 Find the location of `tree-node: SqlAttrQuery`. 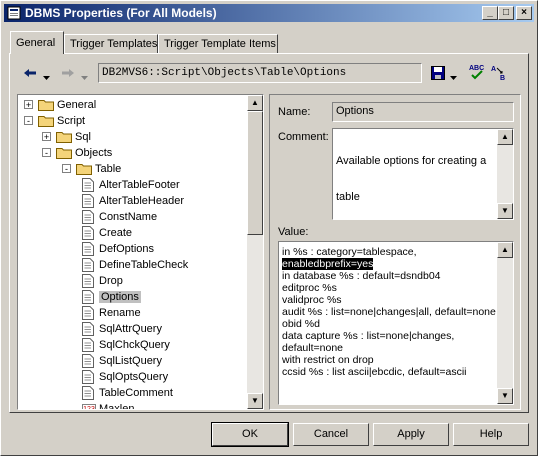

tree-node: SqlAttrQuery is located at coordinates (122, 329).